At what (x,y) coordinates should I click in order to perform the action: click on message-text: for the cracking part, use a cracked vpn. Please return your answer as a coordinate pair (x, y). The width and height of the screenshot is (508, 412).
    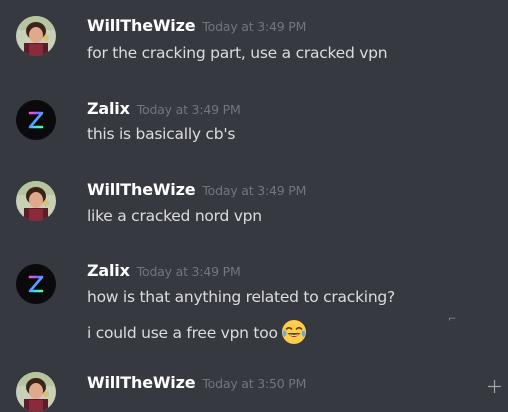
    Looking at the image, I should click on (237, 53).